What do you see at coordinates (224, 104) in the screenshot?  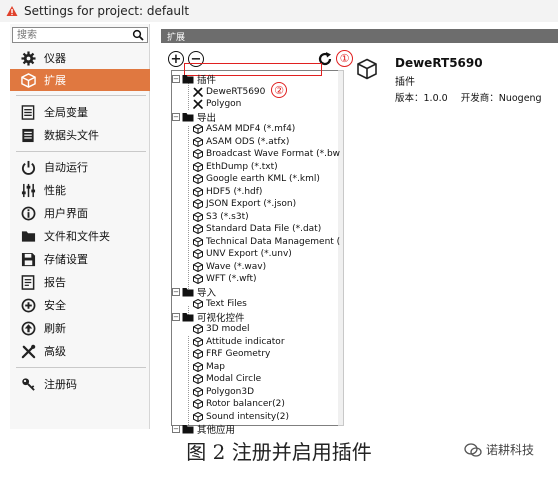 I see `tree-item-label: Polygon` at bounding box center [224, 104].